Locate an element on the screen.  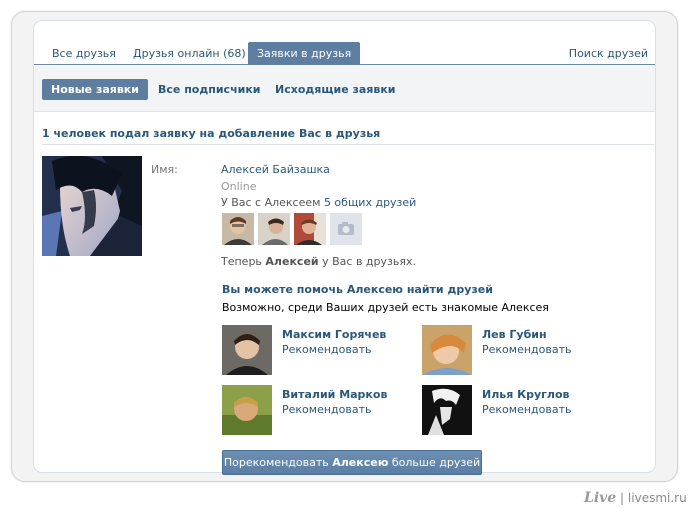
divider is located at coordinates (348, 144).